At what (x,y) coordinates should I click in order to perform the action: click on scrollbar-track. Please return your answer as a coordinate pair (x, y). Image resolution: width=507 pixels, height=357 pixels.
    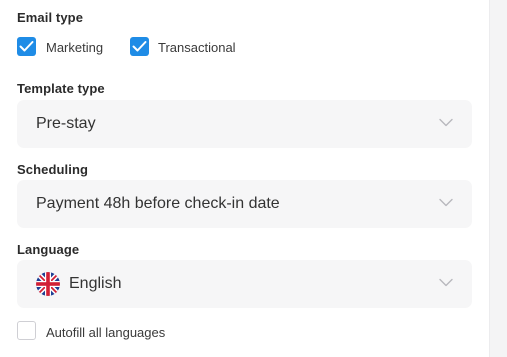
    Looking at the image, I should click on (498, 178).